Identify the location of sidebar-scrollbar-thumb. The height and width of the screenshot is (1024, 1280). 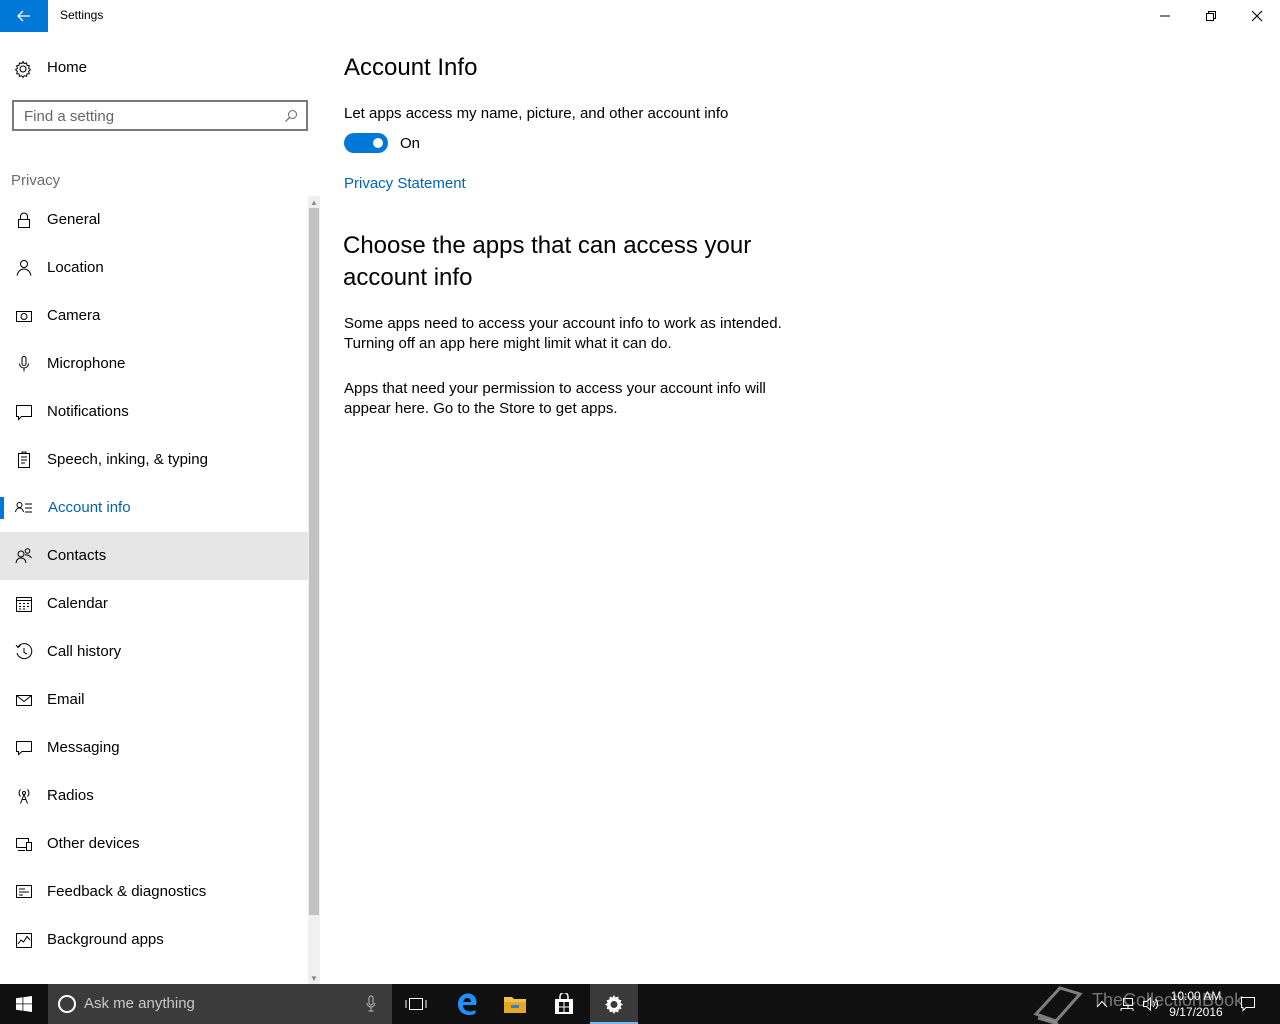
(314, 561).